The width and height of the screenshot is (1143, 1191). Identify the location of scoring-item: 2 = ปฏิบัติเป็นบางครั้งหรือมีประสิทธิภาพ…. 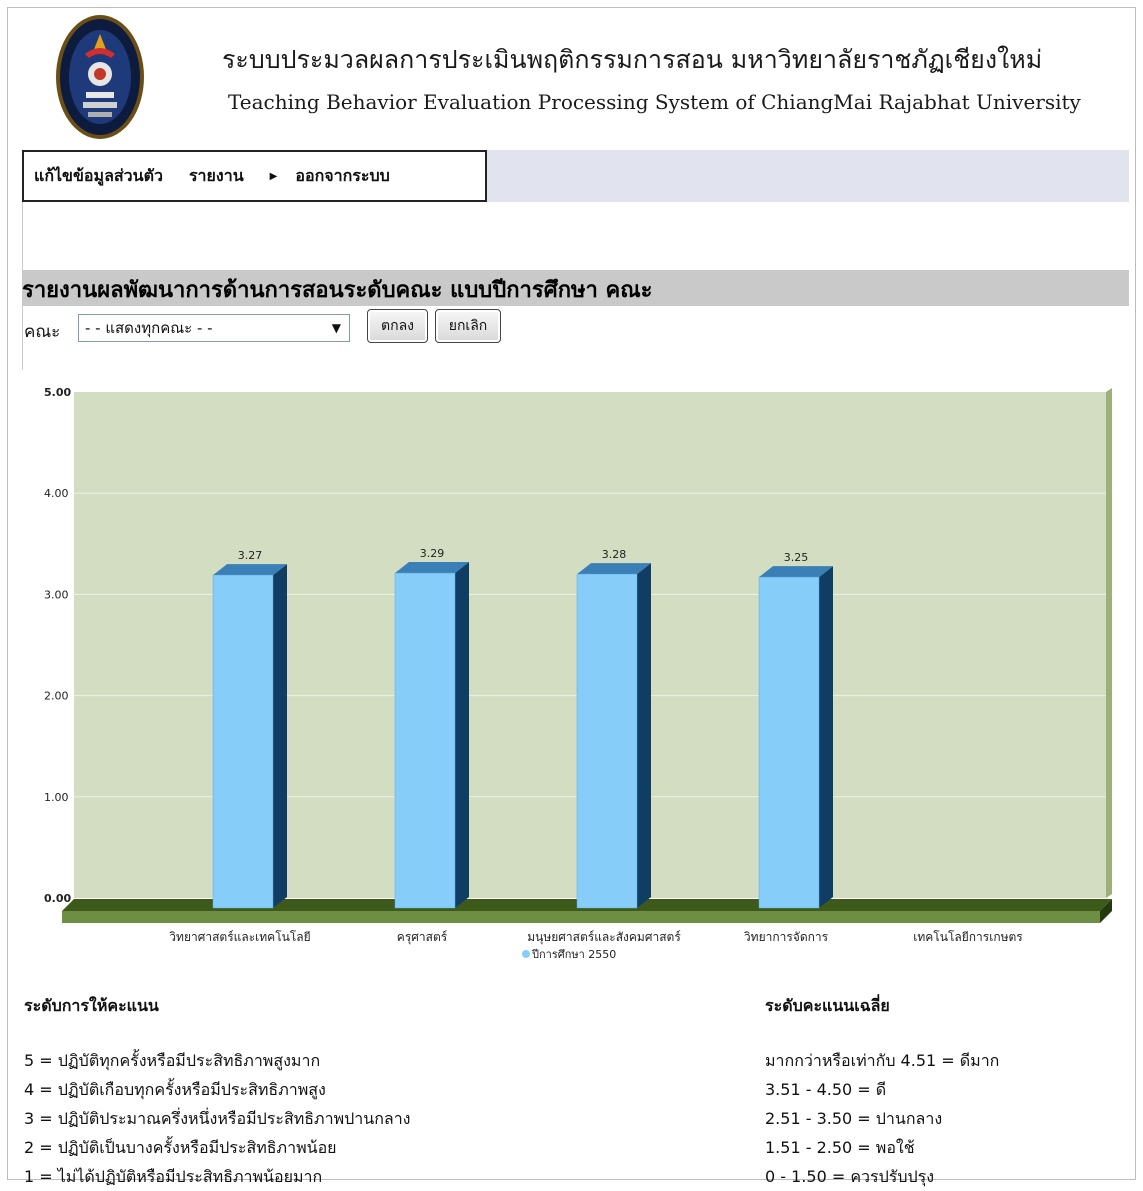
(180, 1147).